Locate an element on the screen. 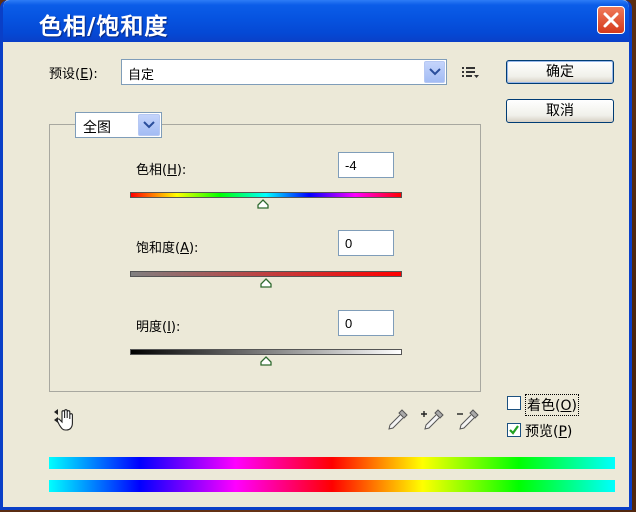 The image size is (636, 512). ok-button: 确定 is located at coordinates (560, 72).